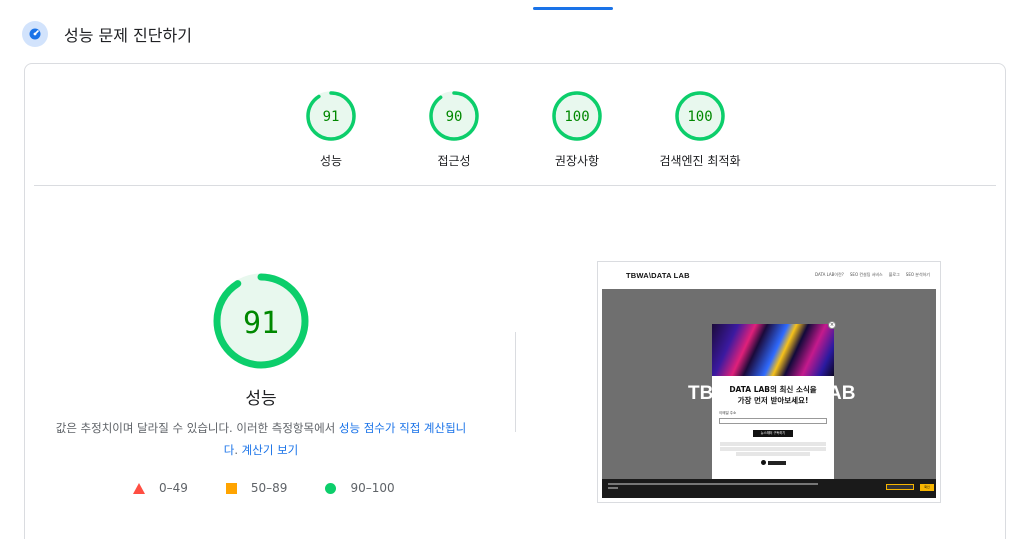  Describe the element at coordinates (700, 161) in the screenshot. I see `gauge-label: 검색엔진 최적화` at that location.